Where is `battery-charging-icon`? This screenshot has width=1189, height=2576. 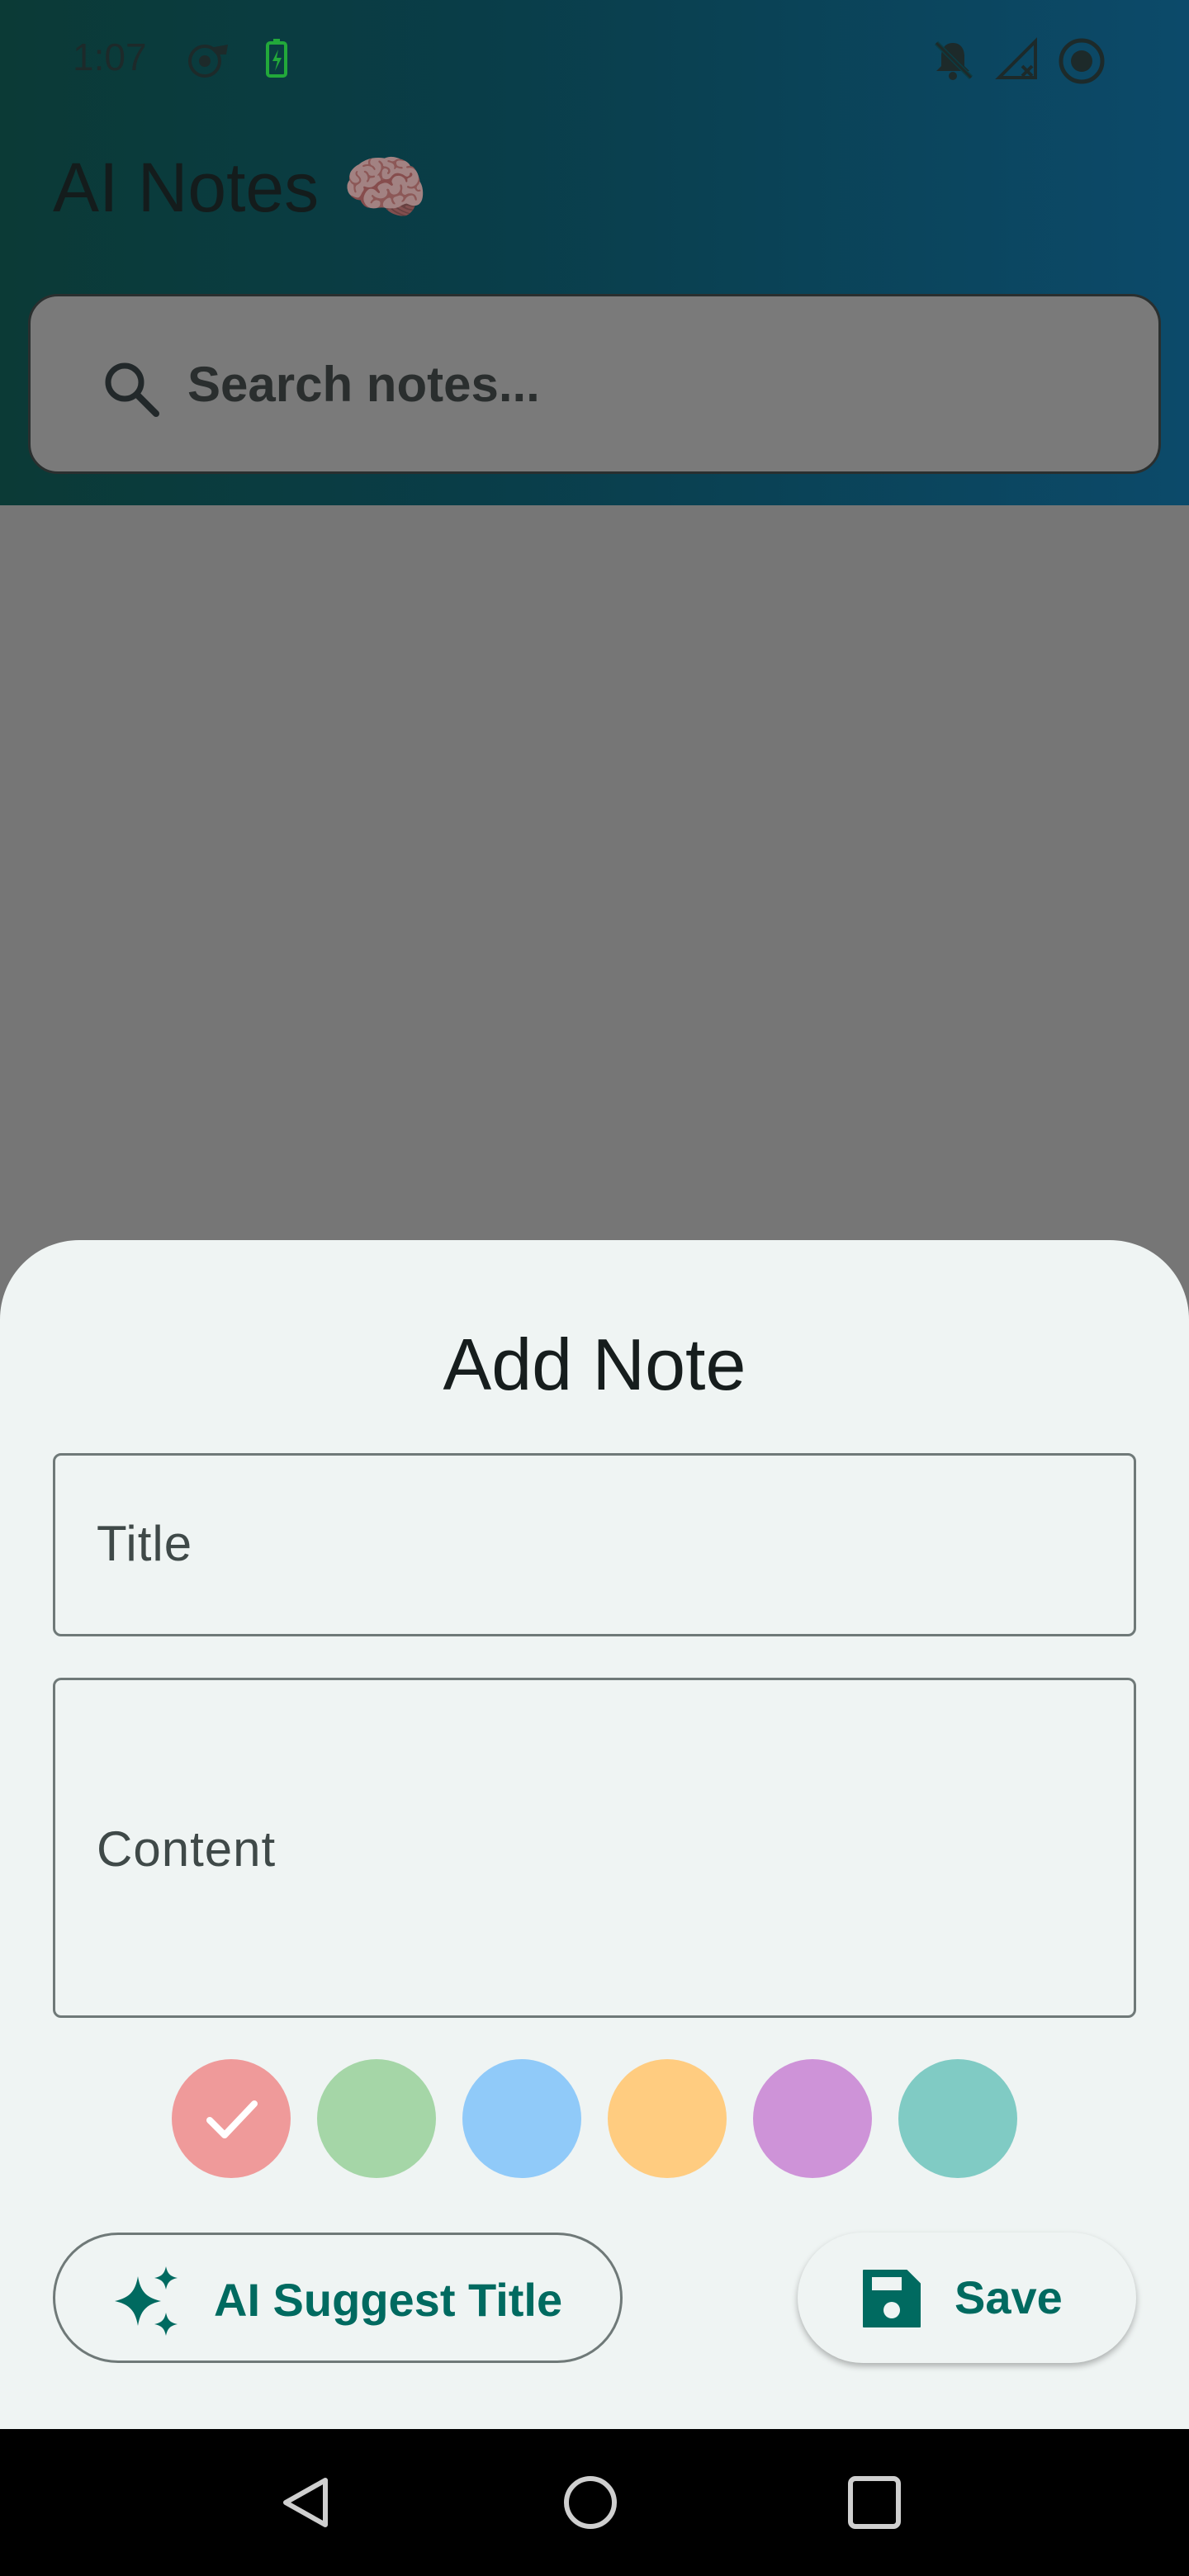
battery-charging-icon is located at coordinates (277, 61).